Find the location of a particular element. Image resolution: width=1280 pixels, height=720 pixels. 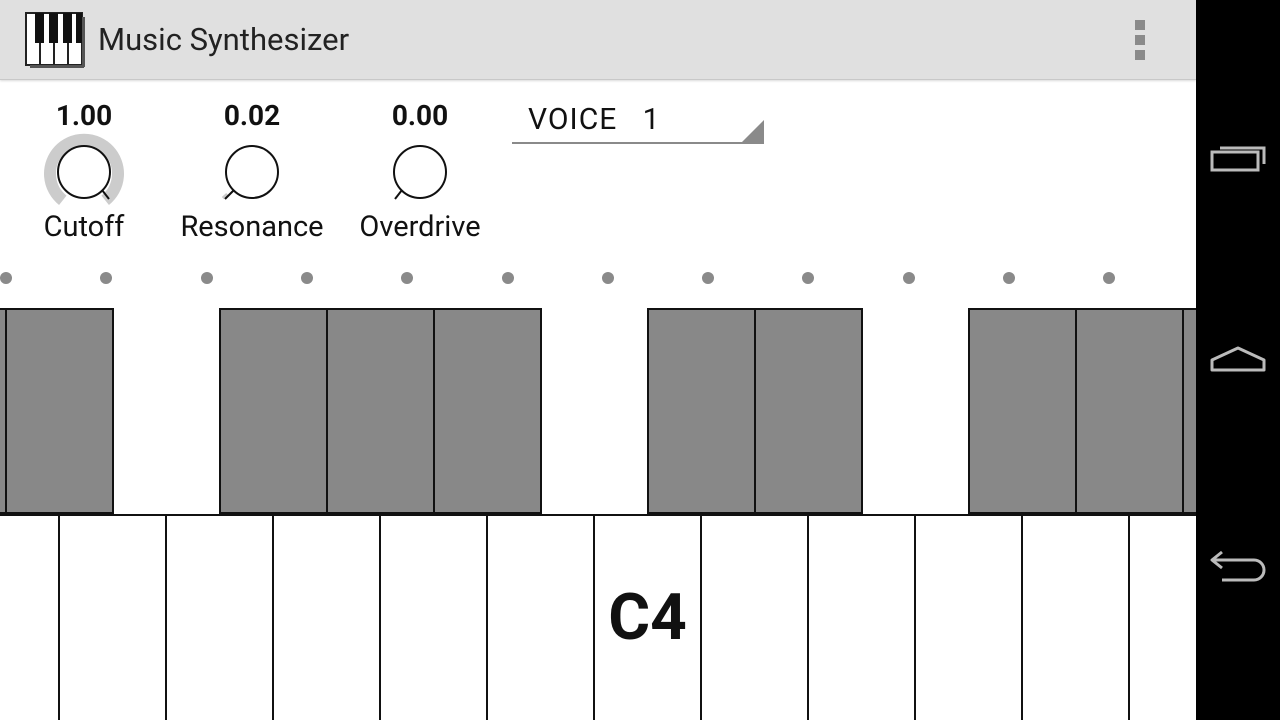

overdrive-value: 0.00 is located at coordinates (420, 115).